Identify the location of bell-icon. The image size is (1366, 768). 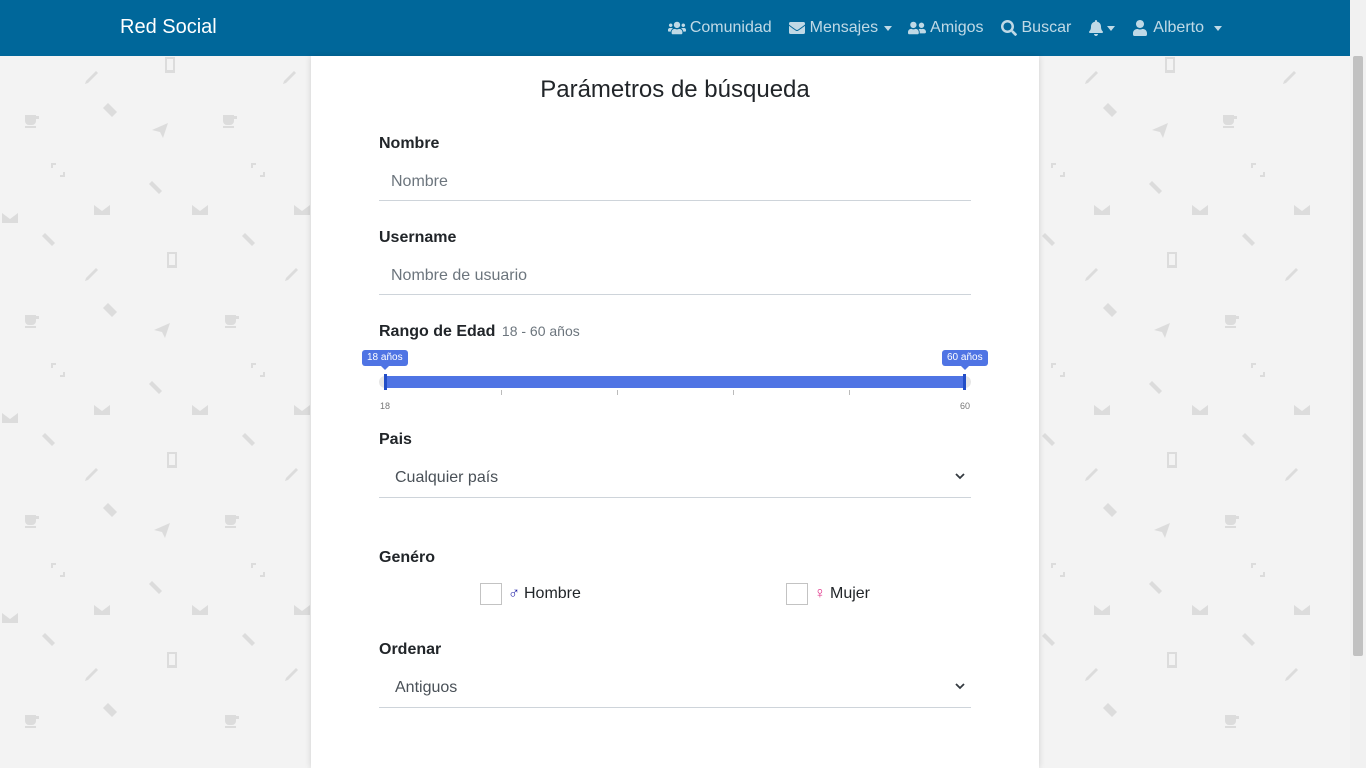
(1096, 28).